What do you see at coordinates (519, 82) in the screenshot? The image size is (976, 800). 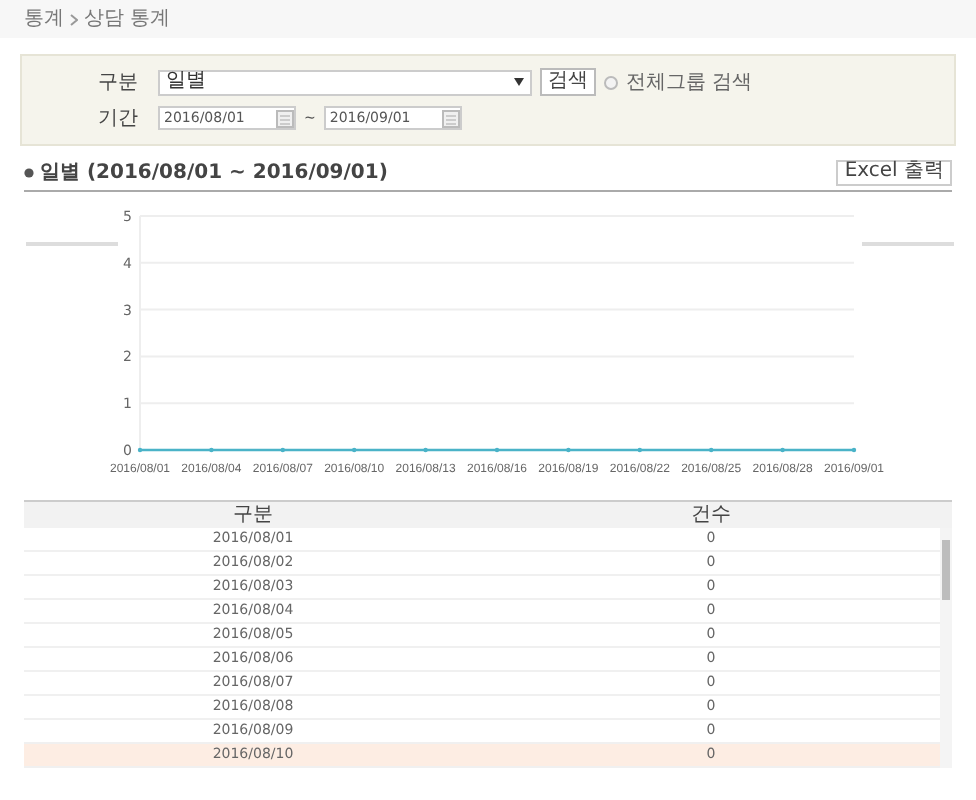 I see `dropdown-arrow-icon` at bounding box center [519, 82].